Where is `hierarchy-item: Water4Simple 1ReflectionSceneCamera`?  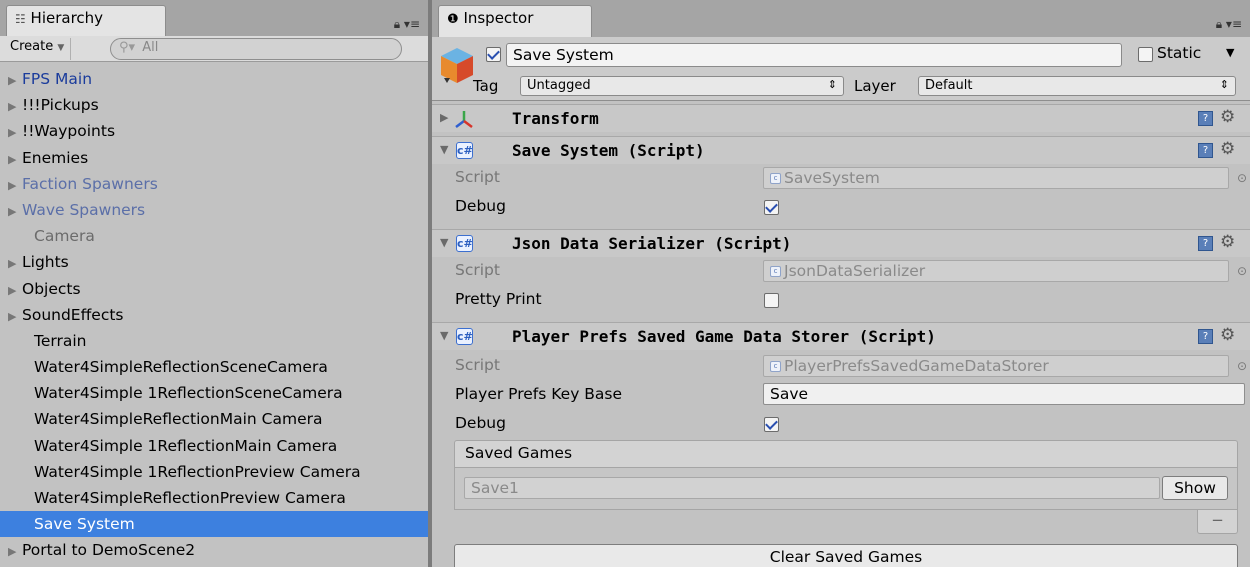 hierarchy-item: Water4Simple 1ReflectionSceneCamera is located at coordinates (214, 393).